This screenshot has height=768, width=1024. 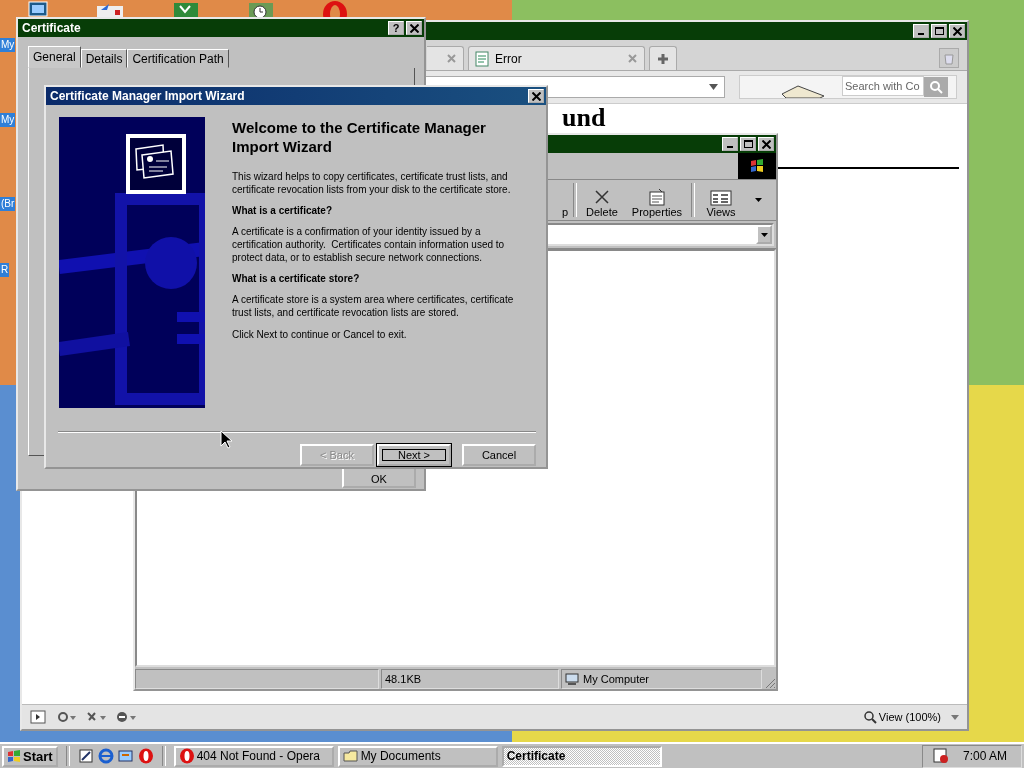 What do you see at coordinates (253, 756) in the screenshot?
I see `taskbar-button: 404 Not Found - Opera` at bounding box center [253, 756].